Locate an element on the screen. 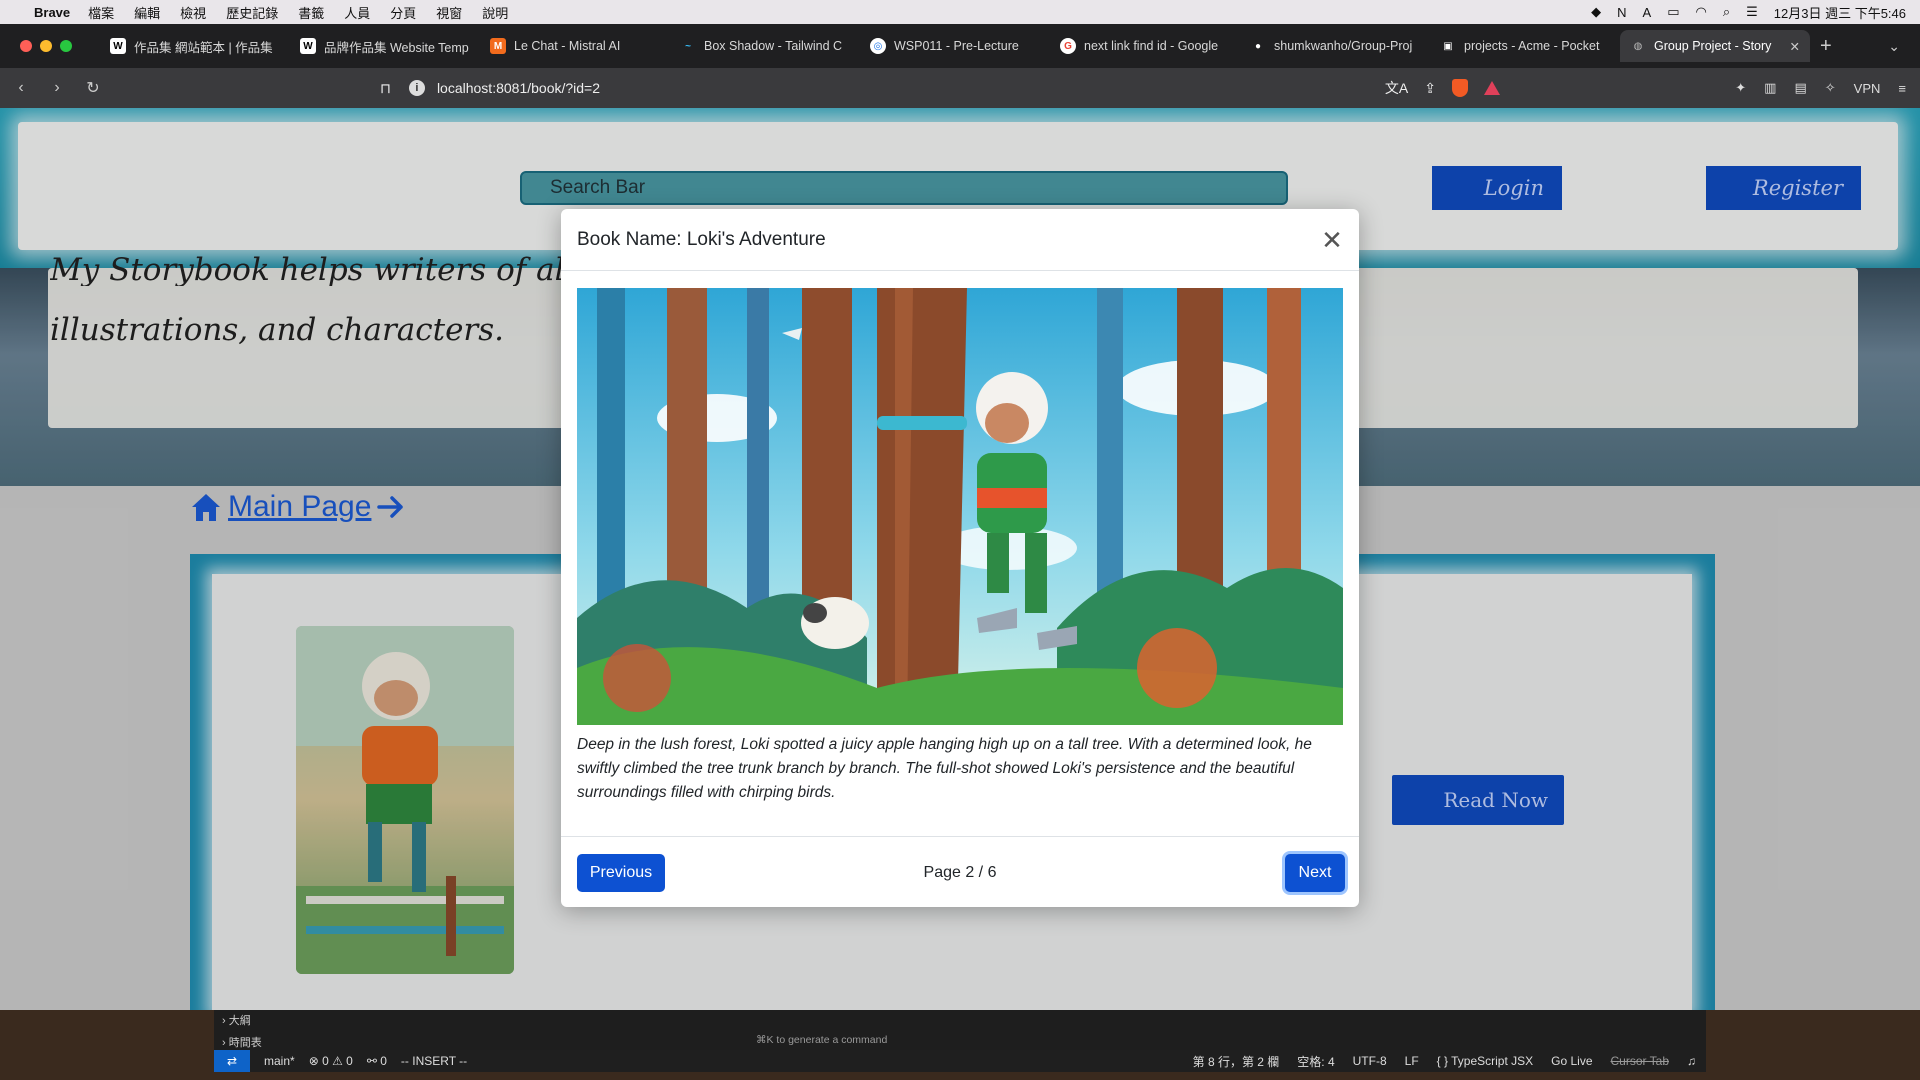 The width and height of the screenshot is (1920, 1080). cursor-position: 第 8 行，第 2 欄 is located at coordinates (1236, 1061).